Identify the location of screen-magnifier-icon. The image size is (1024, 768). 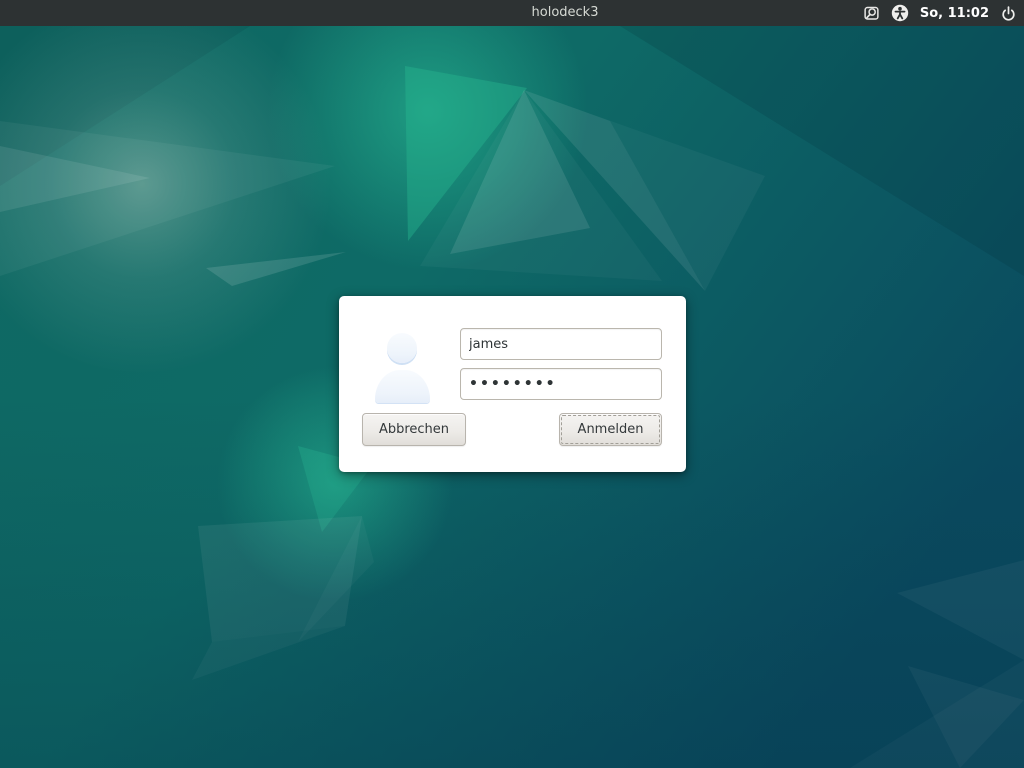
(871, 13).